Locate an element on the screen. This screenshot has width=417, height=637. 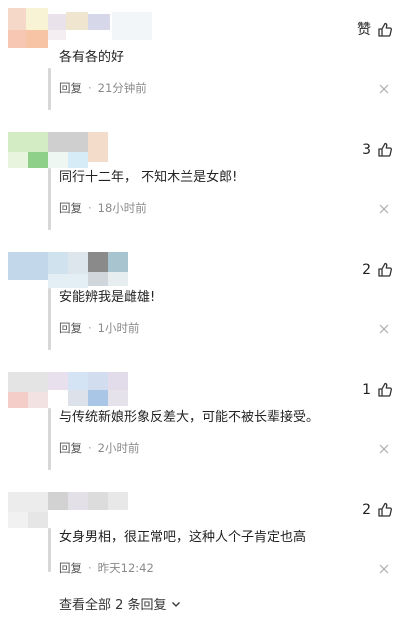
comment-text: 与传统新娘形象反差大，可能不被长辈接受。 is located at coordinates (189, 417).